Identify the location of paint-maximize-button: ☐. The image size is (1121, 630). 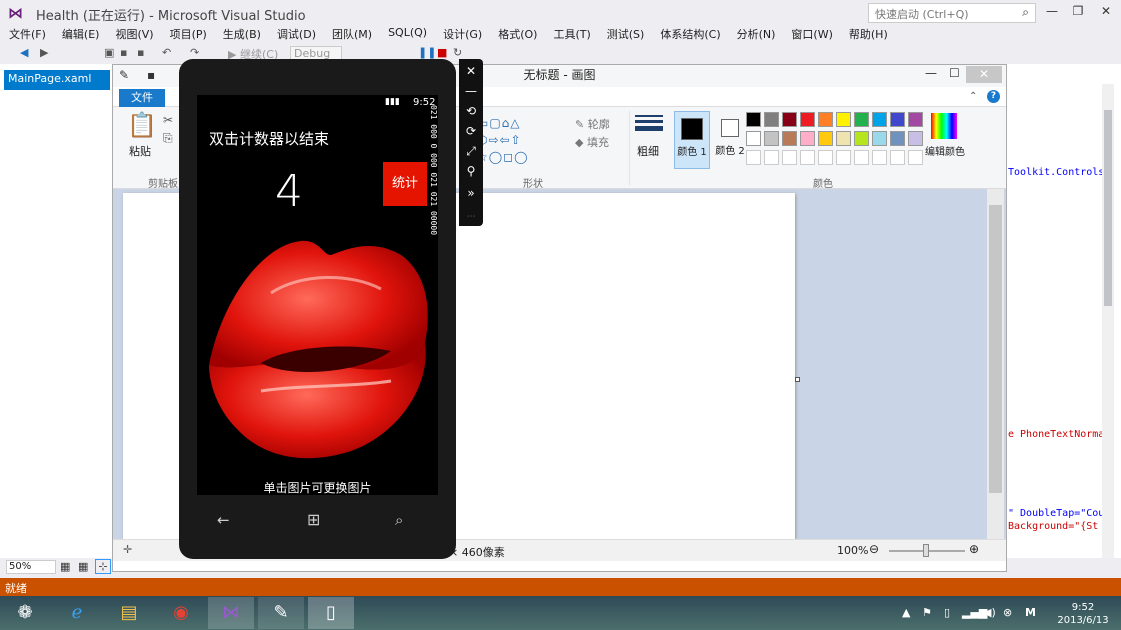
(954, 73).